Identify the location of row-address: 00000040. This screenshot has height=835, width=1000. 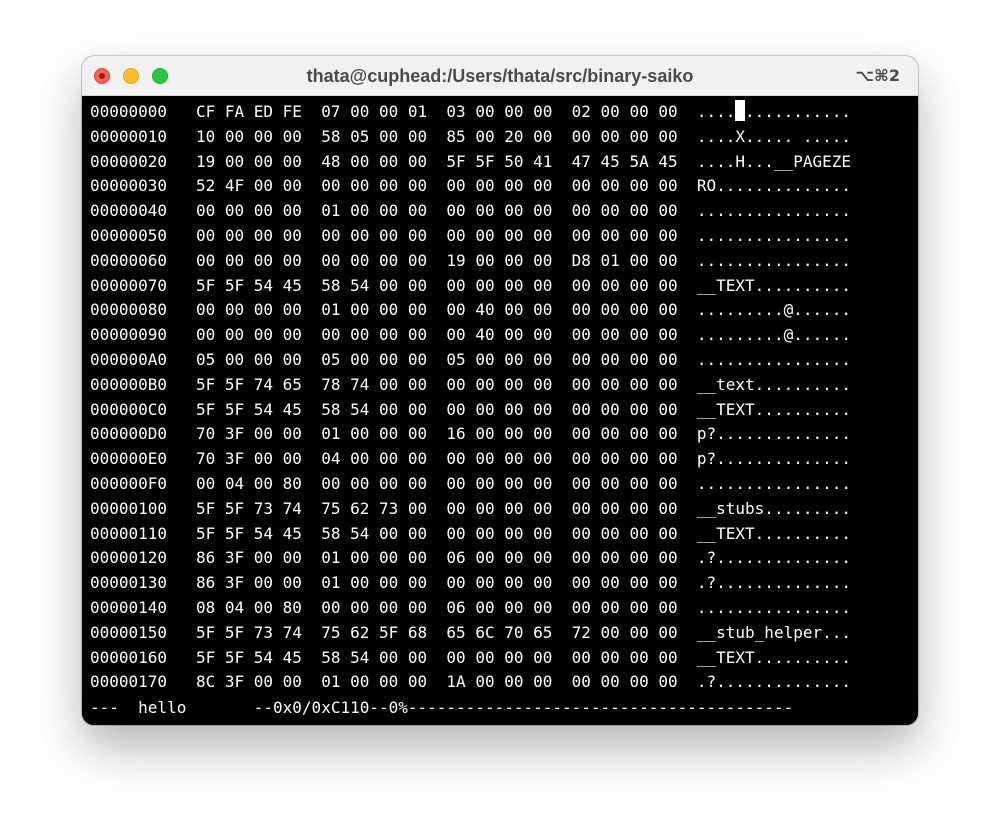
(129, 211).